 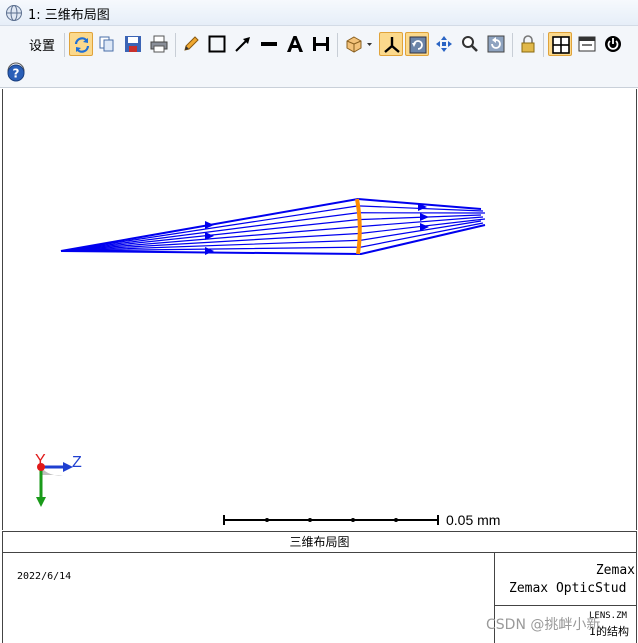 I want to click on copy-icon, so click(x=106, y=44).